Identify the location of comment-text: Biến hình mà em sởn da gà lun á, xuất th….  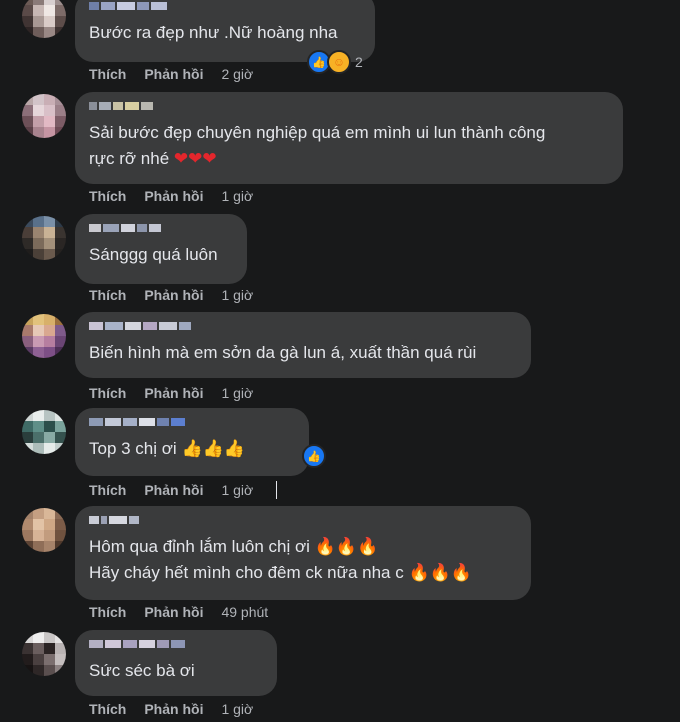
(283, 352).